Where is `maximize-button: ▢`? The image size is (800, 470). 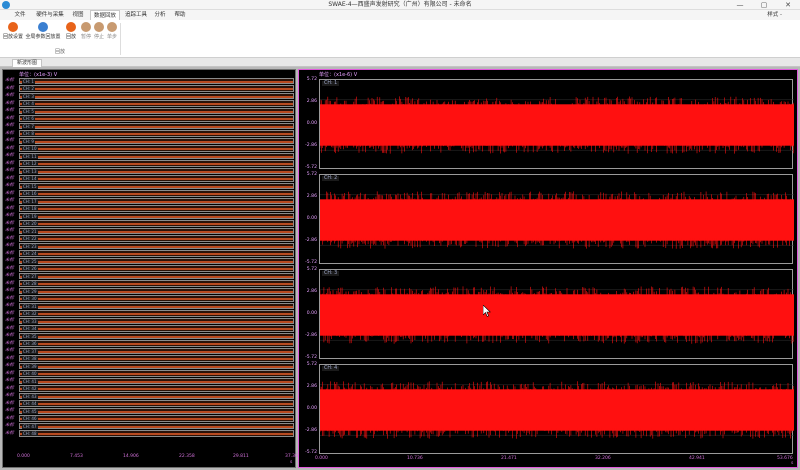 maximize-button: ▢ is located at coordinates (764, 5).